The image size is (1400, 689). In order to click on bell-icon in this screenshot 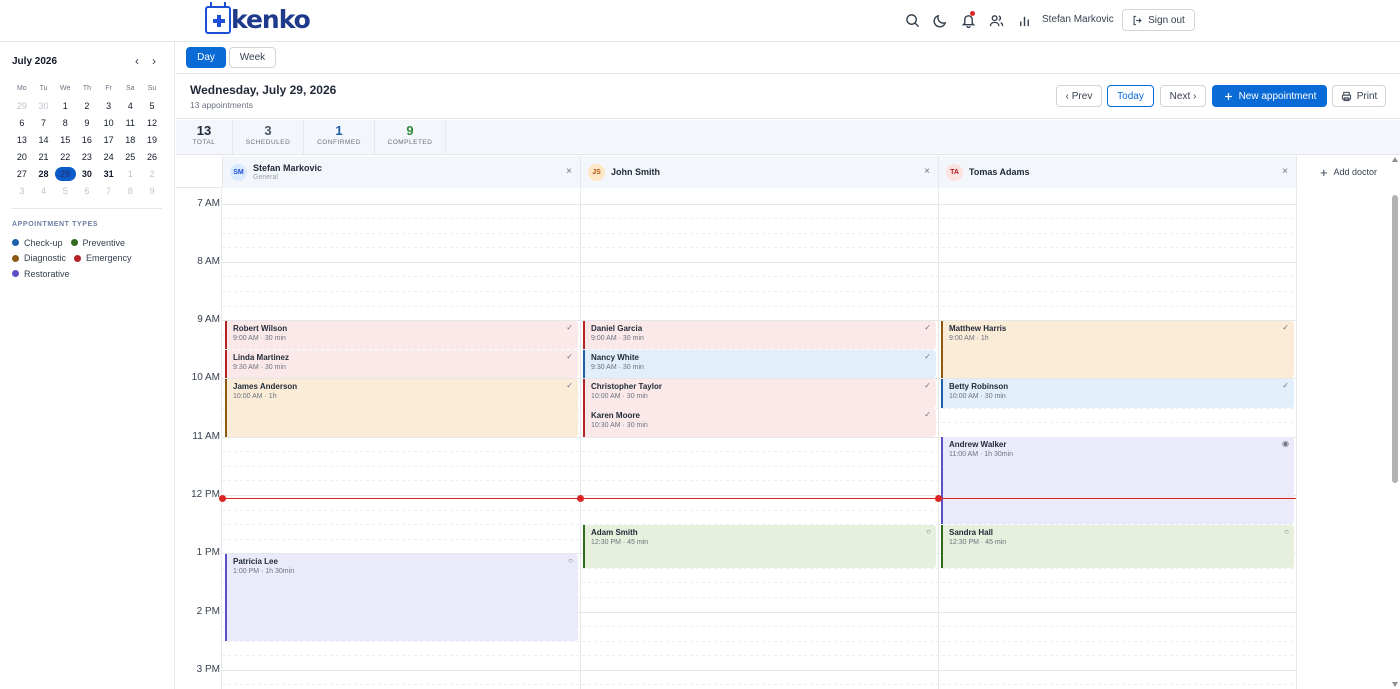, I will do `click(968, 20)`.